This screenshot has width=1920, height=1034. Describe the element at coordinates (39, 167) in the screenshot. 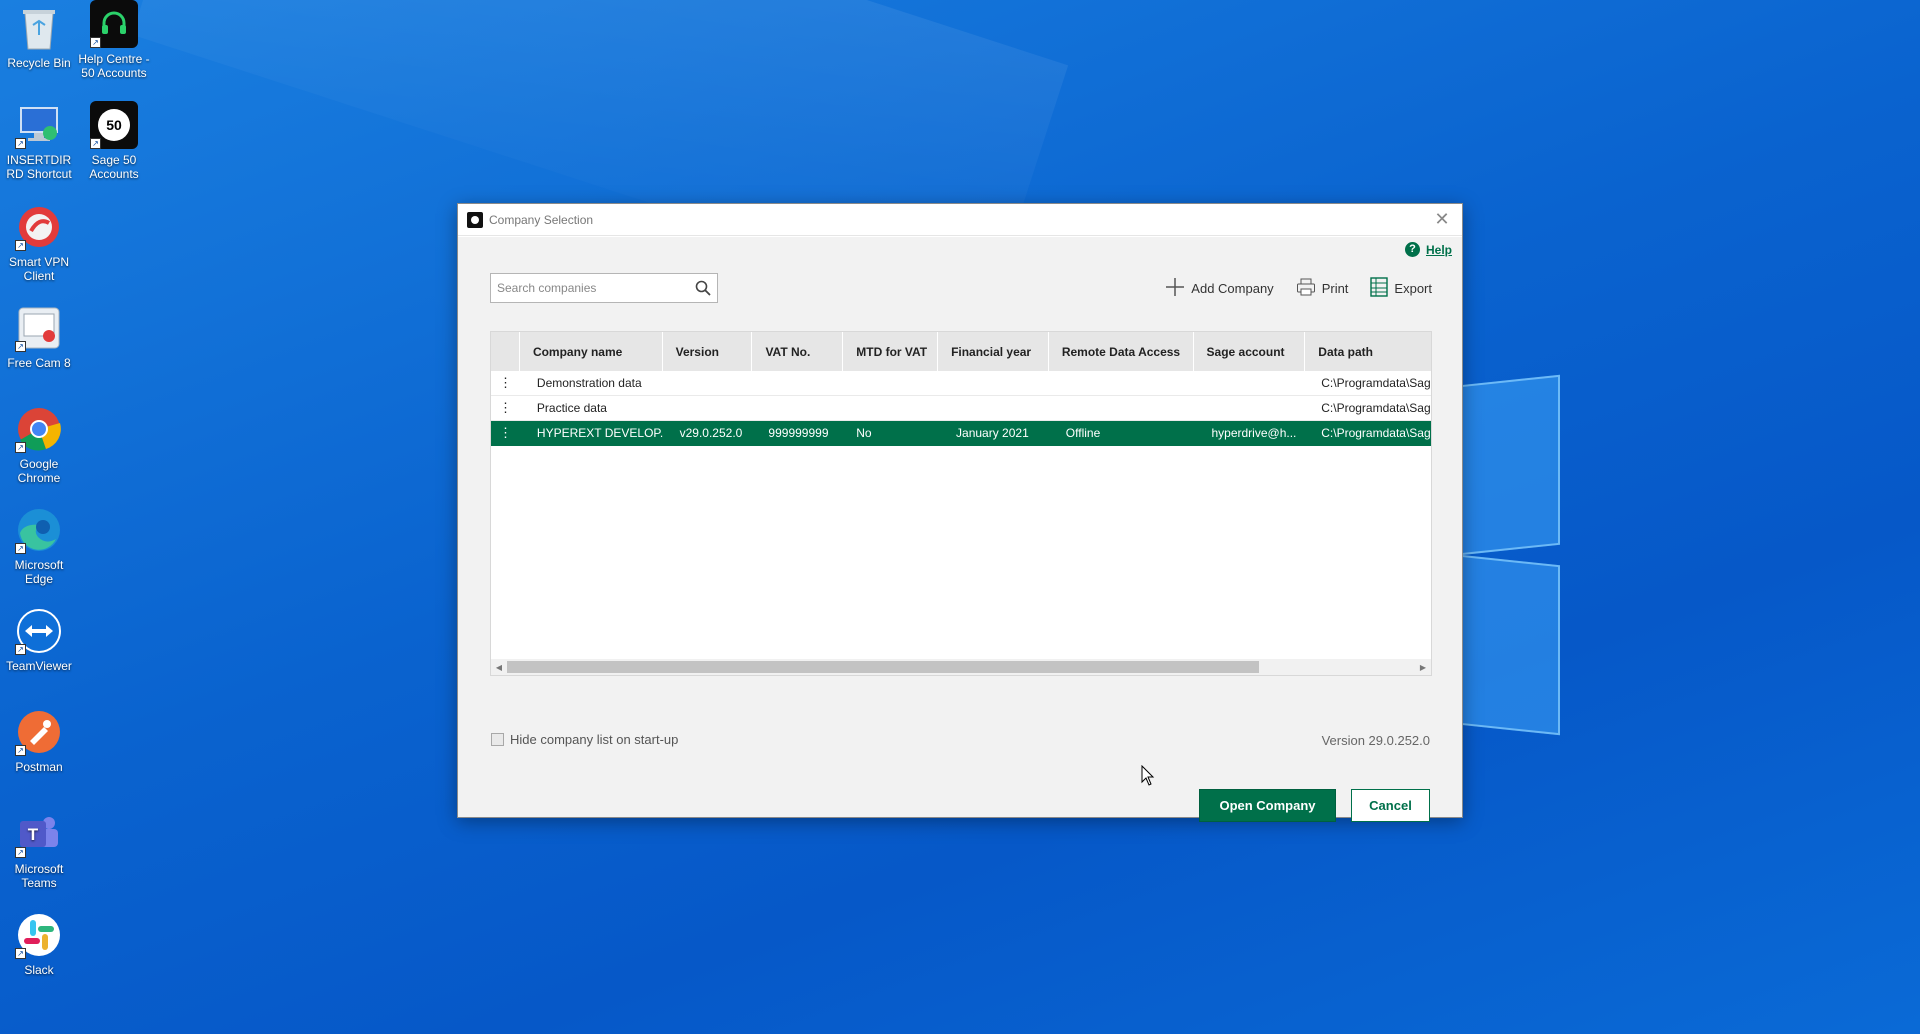

I see `desktop-icon-label: INSERTDIR RD Shortcut` at that location.